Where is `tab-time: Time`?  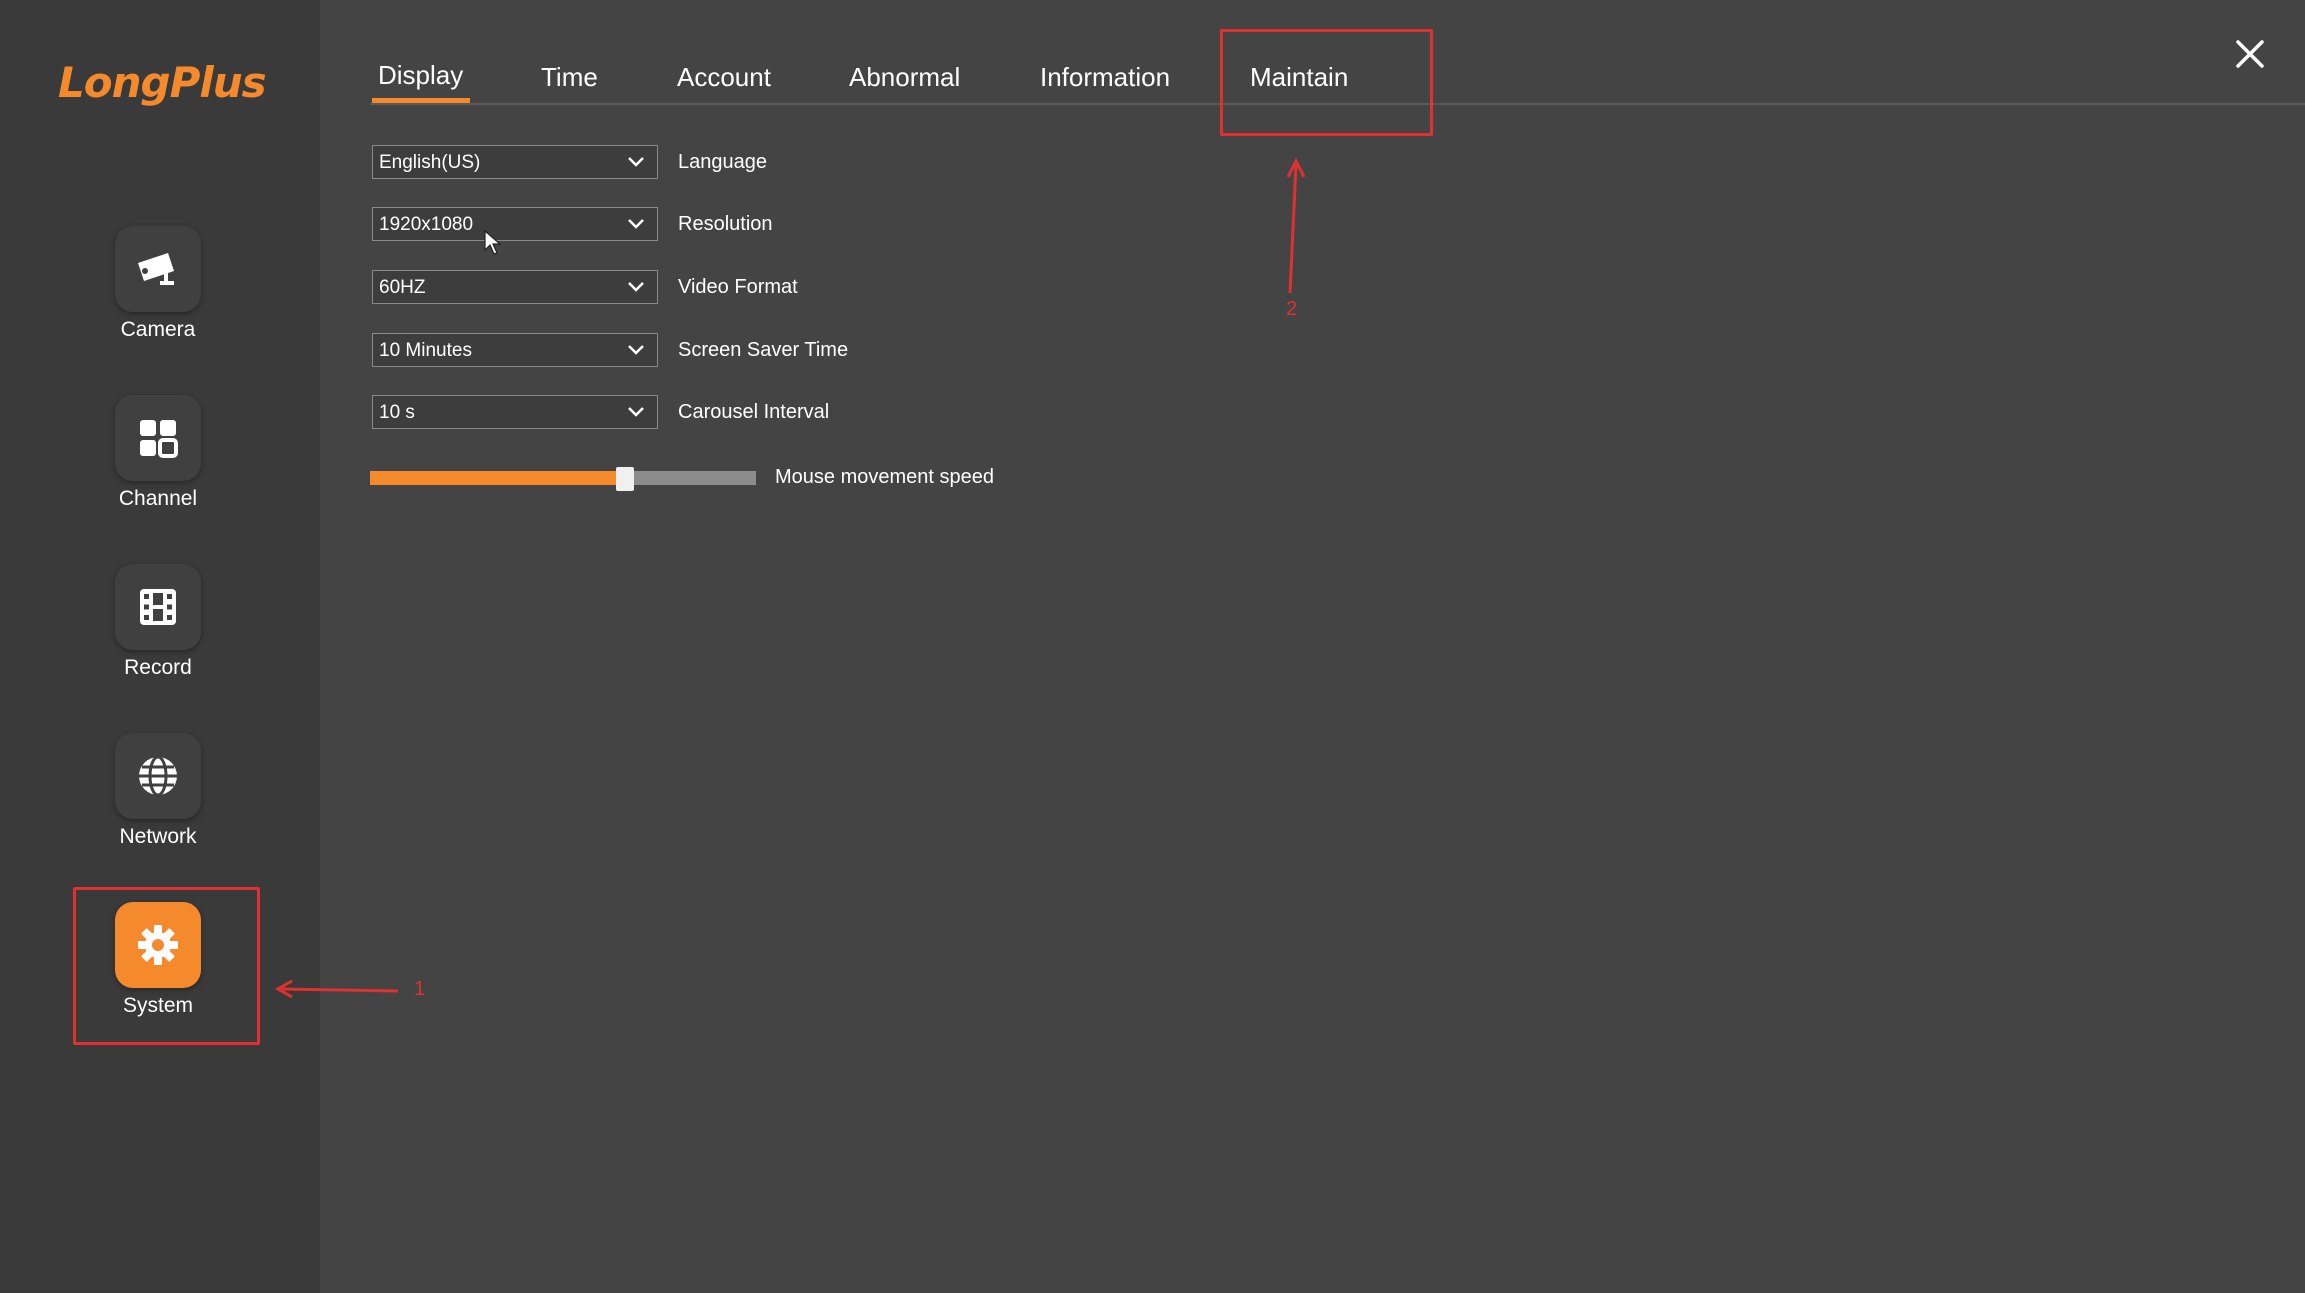 tab-time: Time is located at coordinates (569, 77).